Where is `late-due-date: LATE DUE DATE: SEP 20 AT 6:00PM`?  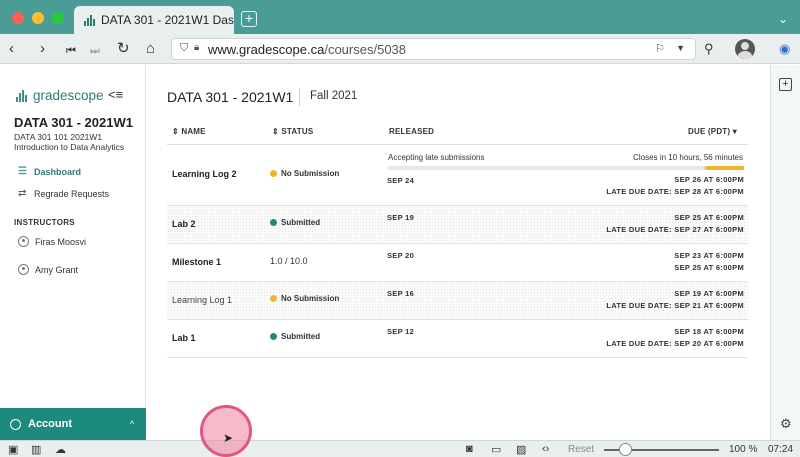
late-due-date: LATE DUE DATE: SEP 20 AT 6:00PM is located at coordinates (675, 343).